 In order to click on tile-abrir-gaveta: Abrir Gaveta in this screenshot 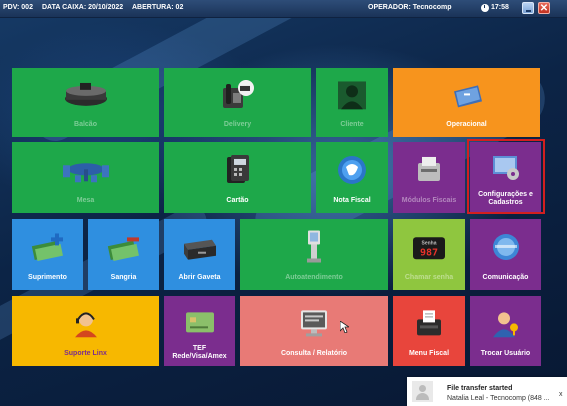, I will do `click(199, 254)`.